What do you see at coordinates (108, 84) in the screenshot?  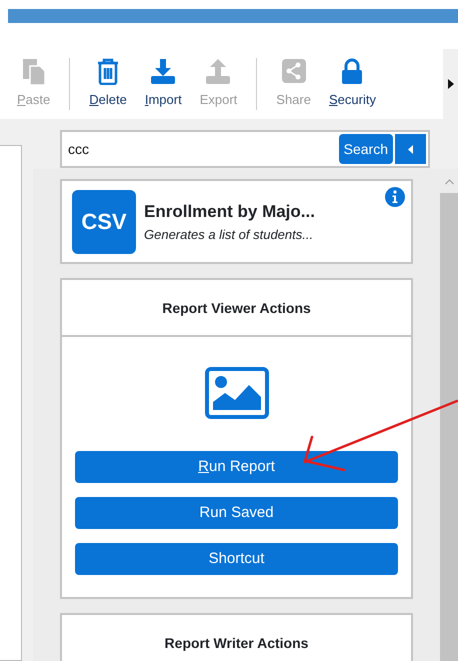 I see `toolbar-button: Delete` at bounding box center [108, 84].